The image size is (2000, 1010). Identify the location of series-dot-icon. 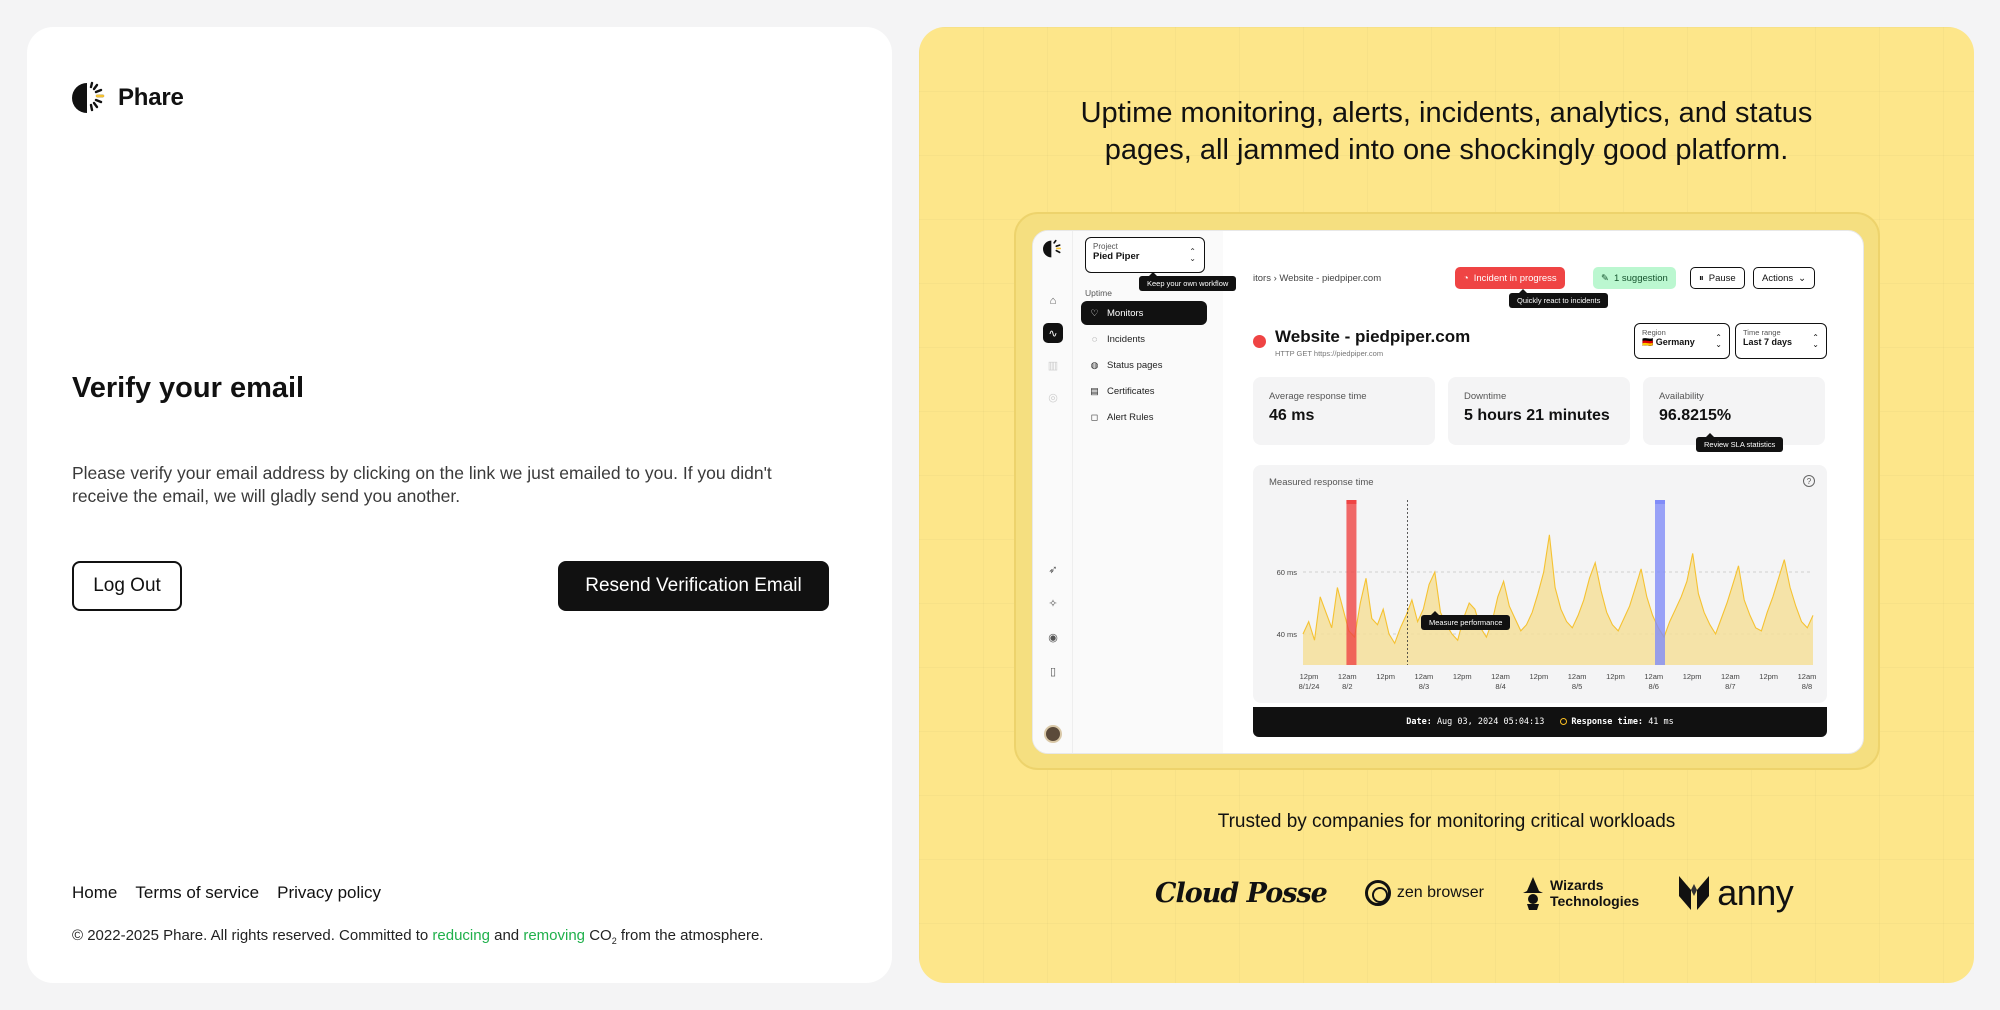
(1564, 721).